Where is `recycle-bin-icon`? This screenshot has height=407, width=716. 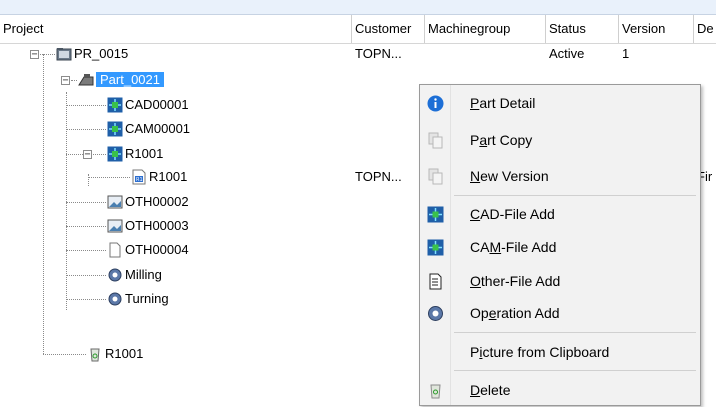
recycle-bin-icon is located at coordinates (95, 355).